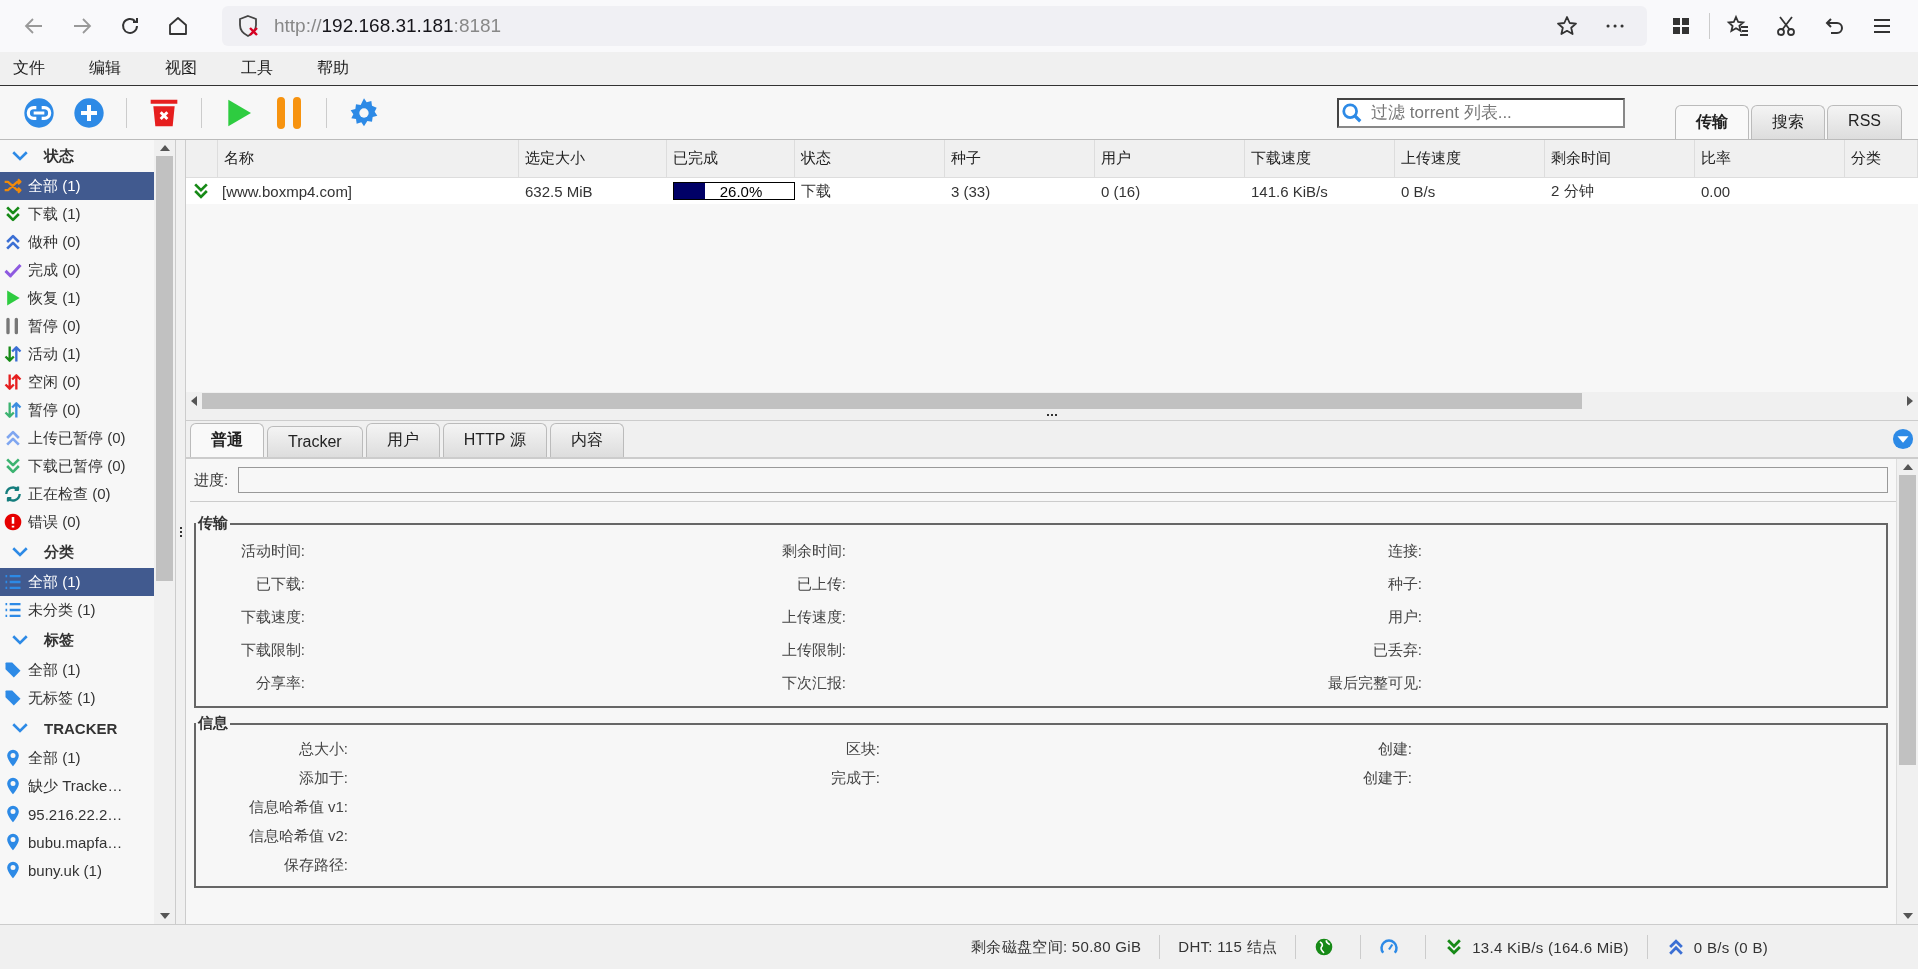 The image size is (1918, 969). What do you see at coordinates (1374, 683) in the screenshot?
I see `field-label: 最后完整可见:` at bounding box center [1374, 683].